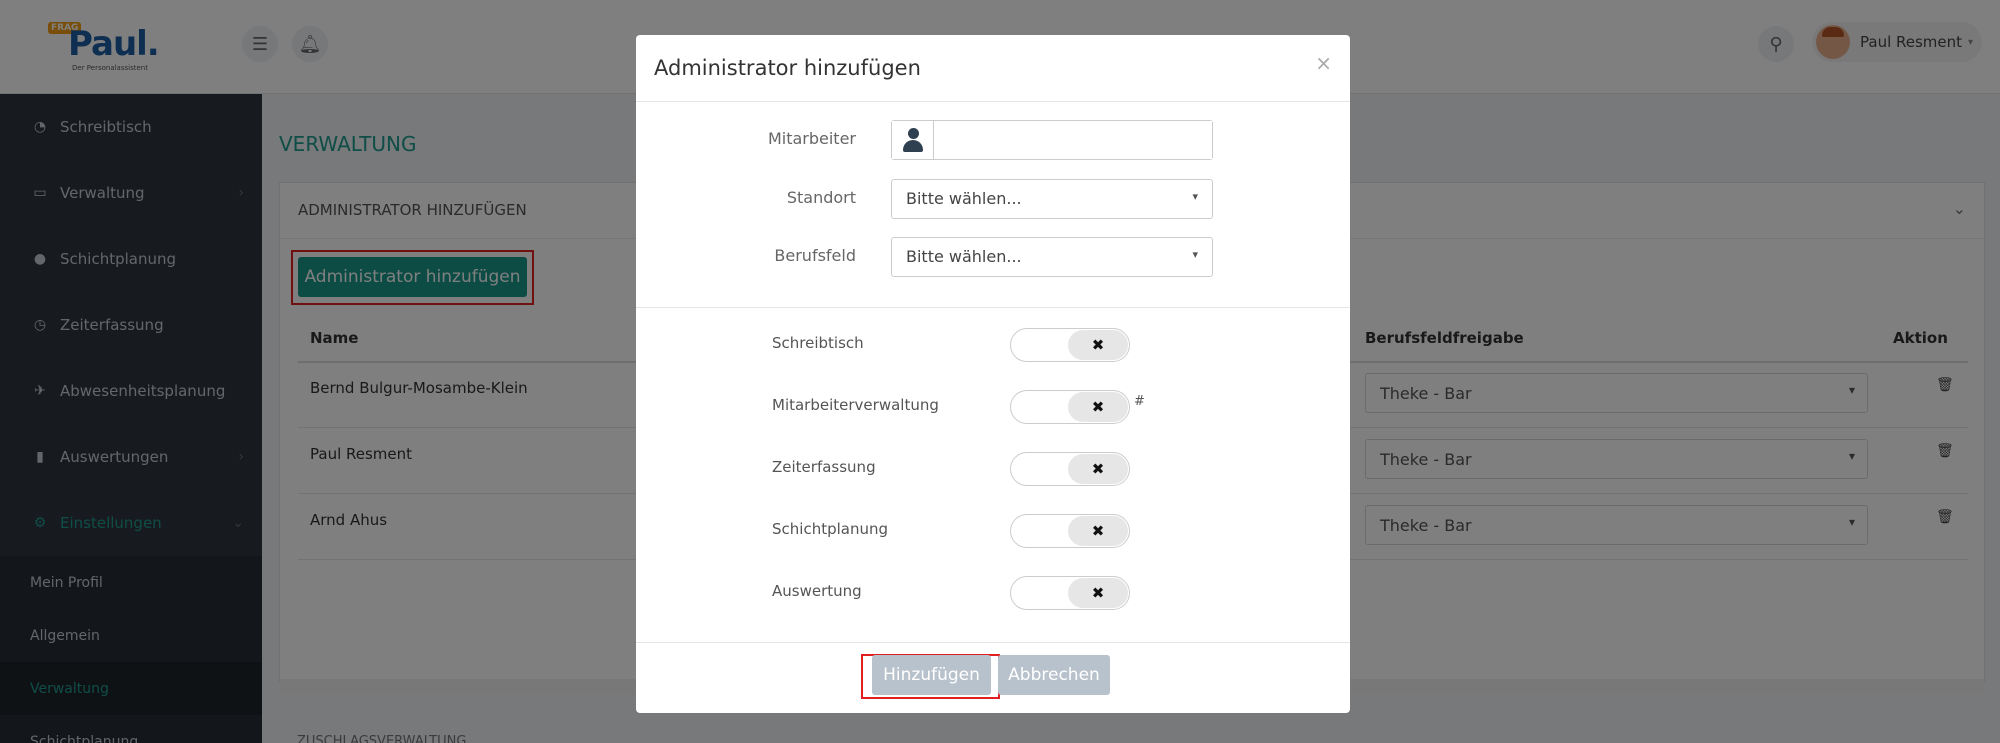 This screenshot has height=743, width=2000. Describe the element at coordinates (1139, 401) in the screenshot. I see `hash-note: #` at that location.